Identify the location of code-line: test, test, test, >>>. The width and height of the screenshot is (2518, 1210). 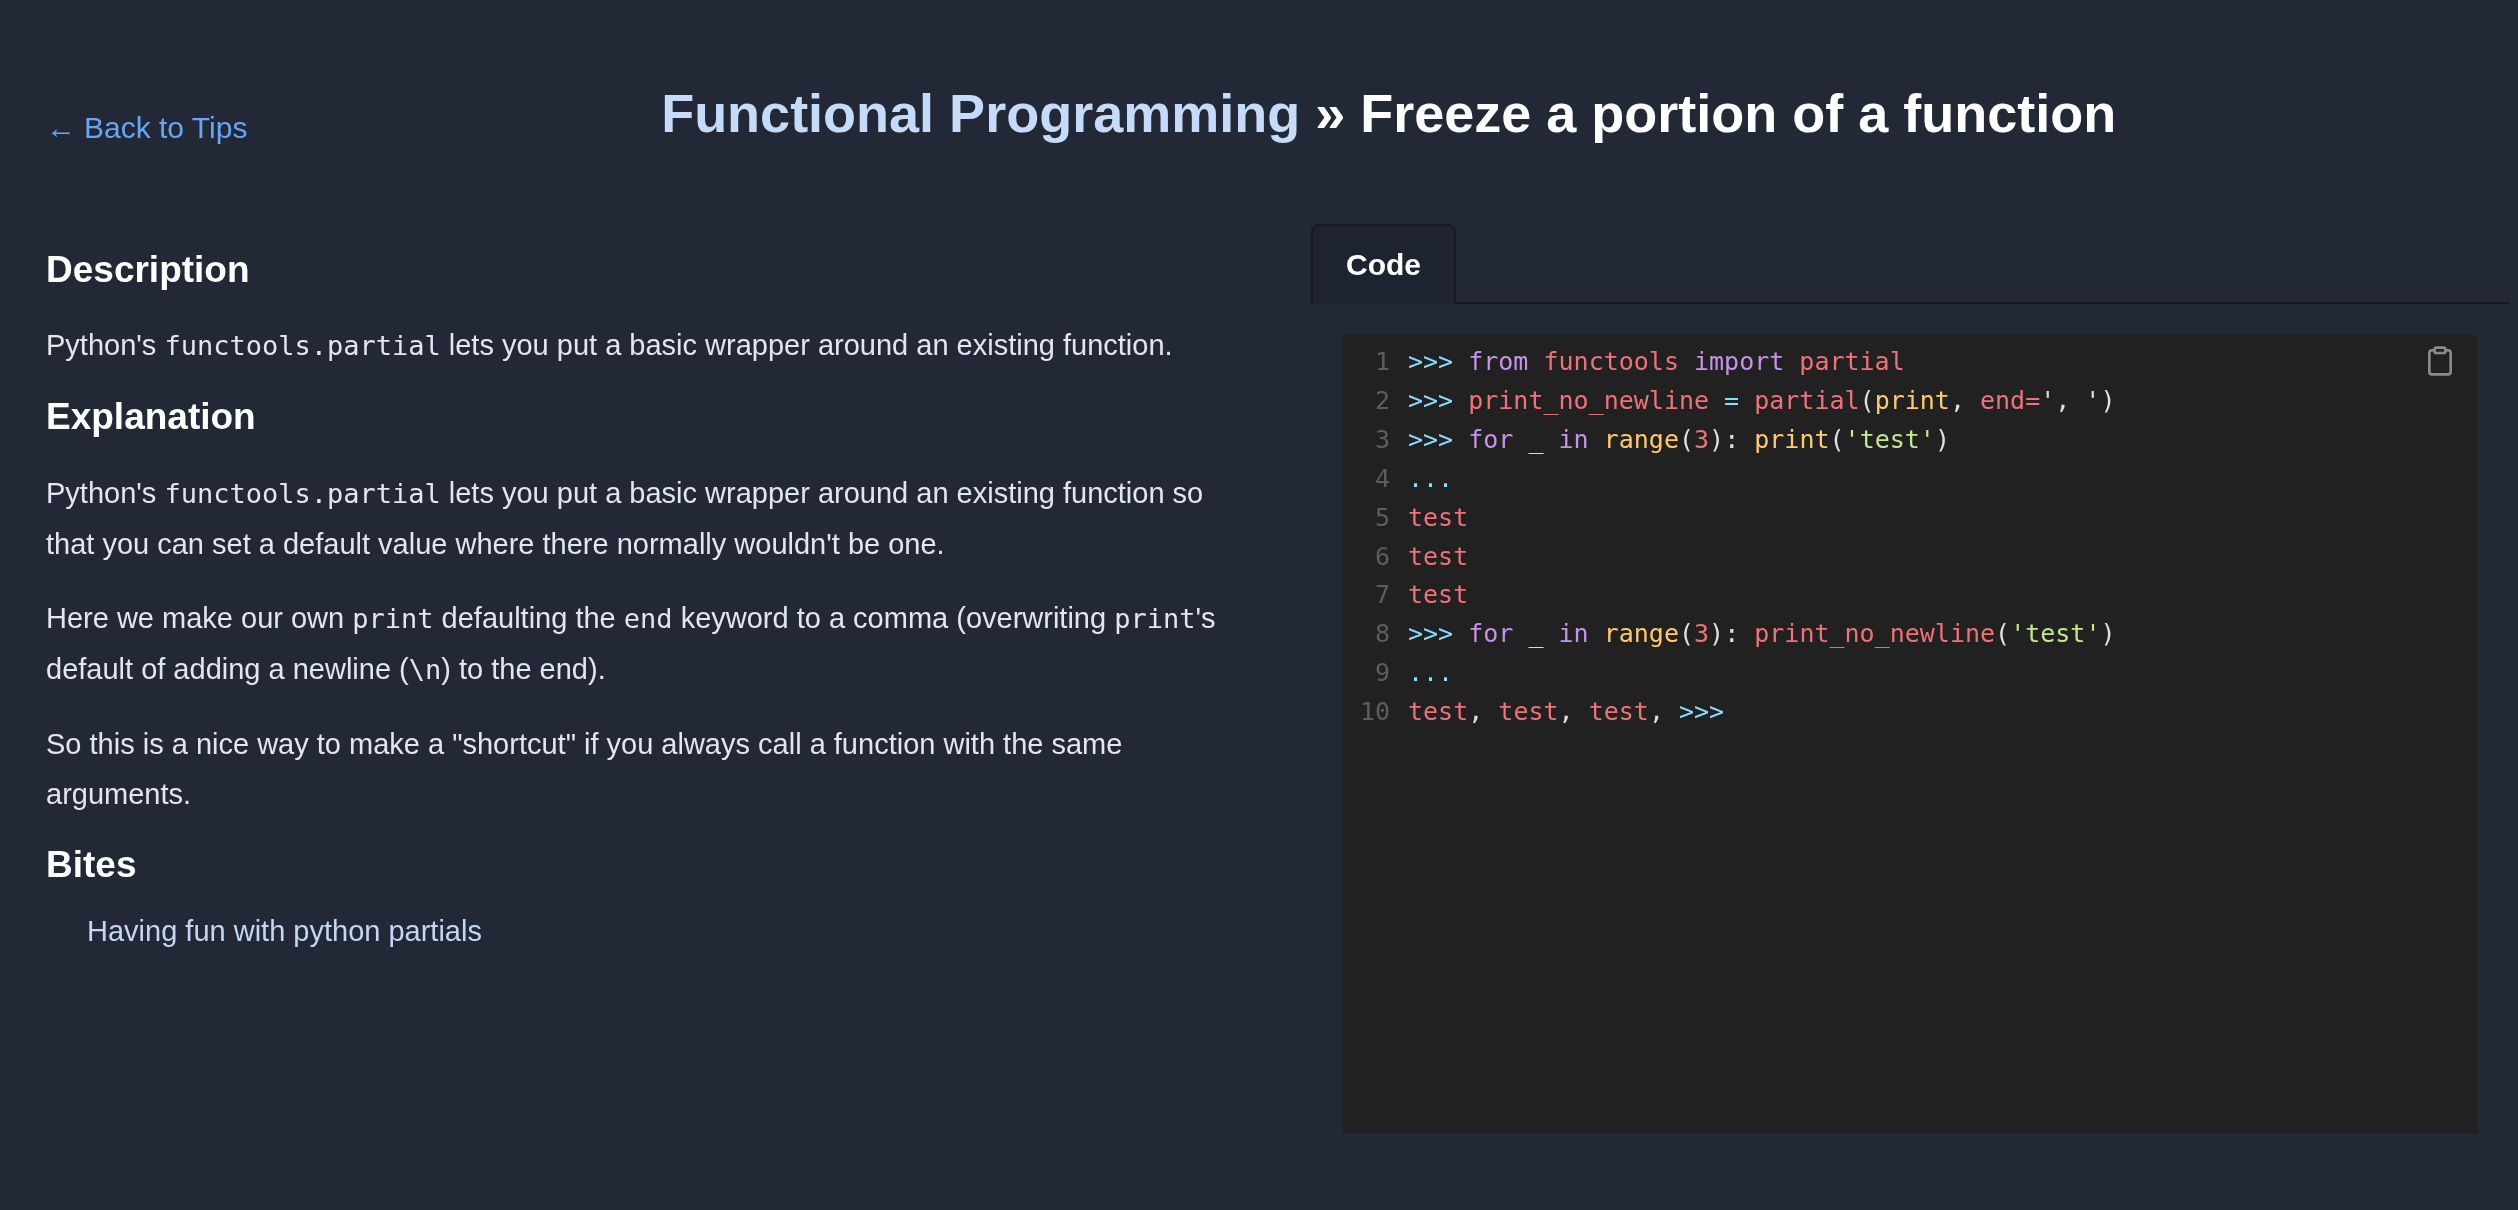
(1566, 712).